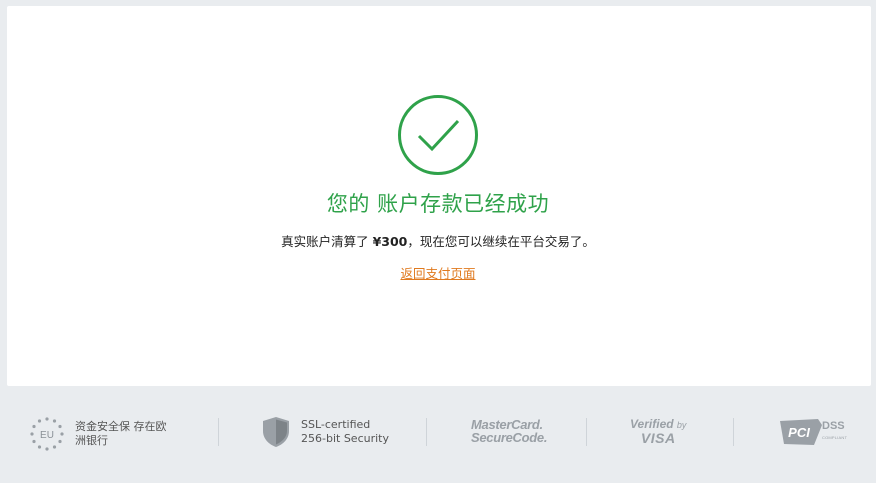 The height and width of the screenshot is (483, 876). I want to click on back-link-container: 返回支付页面, so click(438, 272).